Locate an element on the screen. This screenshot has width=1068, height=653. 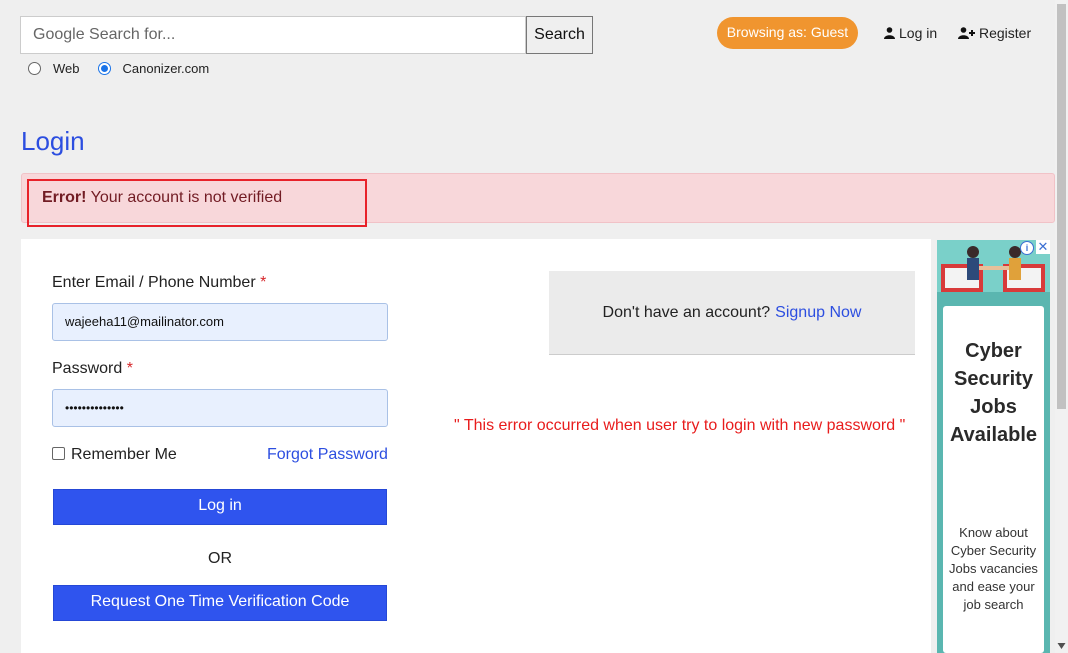
radio-canonizer is located at coordinates (104, 68).